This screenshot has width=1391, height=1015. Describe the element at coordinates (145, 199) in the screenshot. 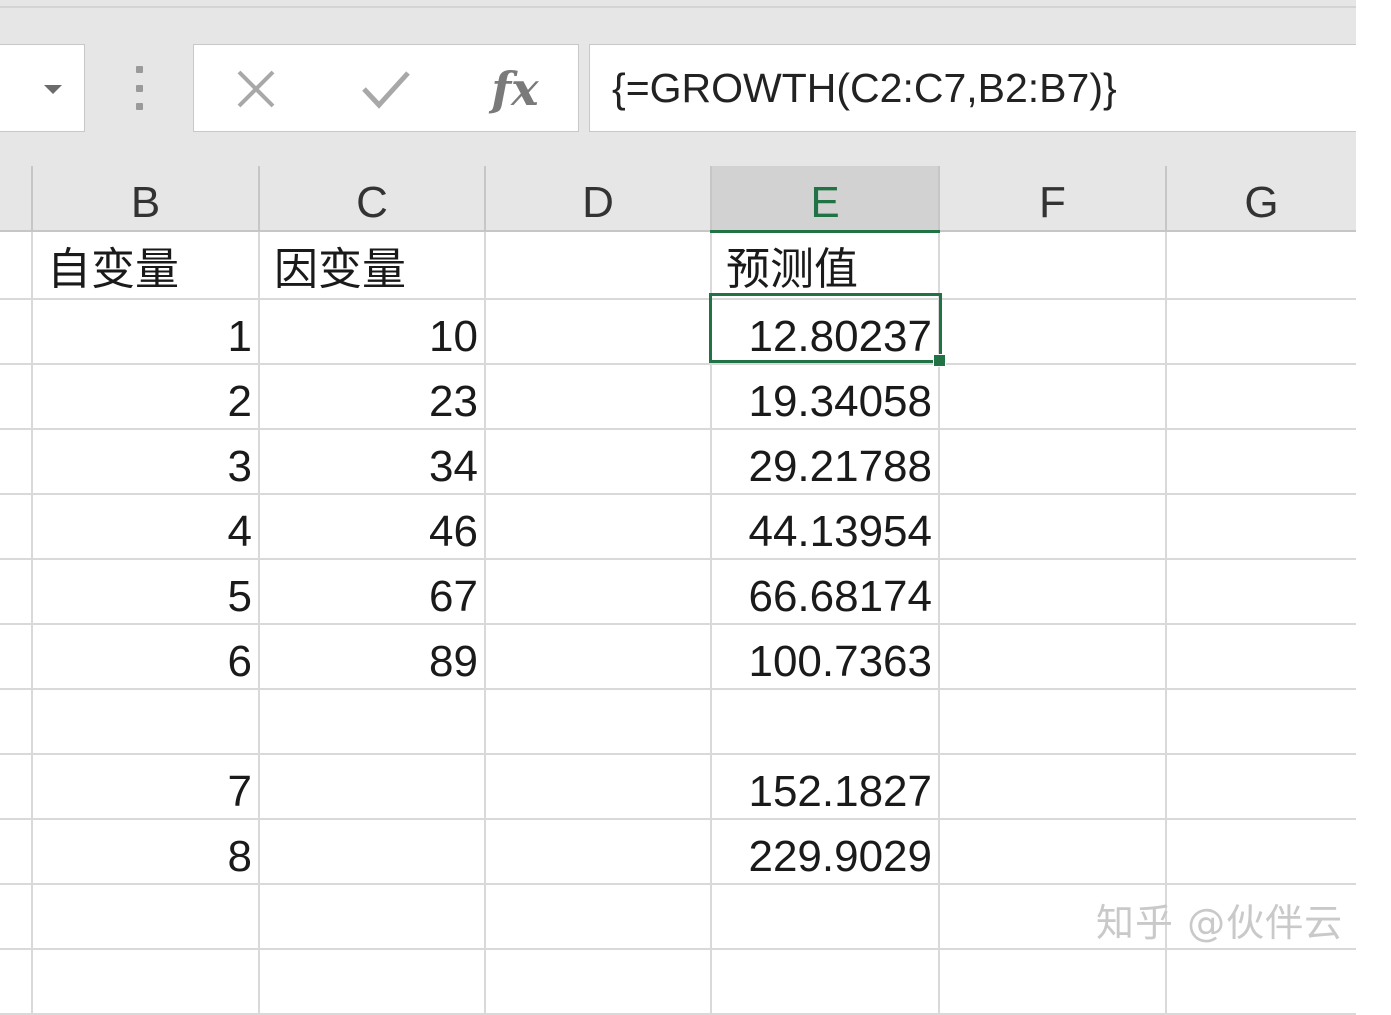

I see `column-header-b: B` at that location.